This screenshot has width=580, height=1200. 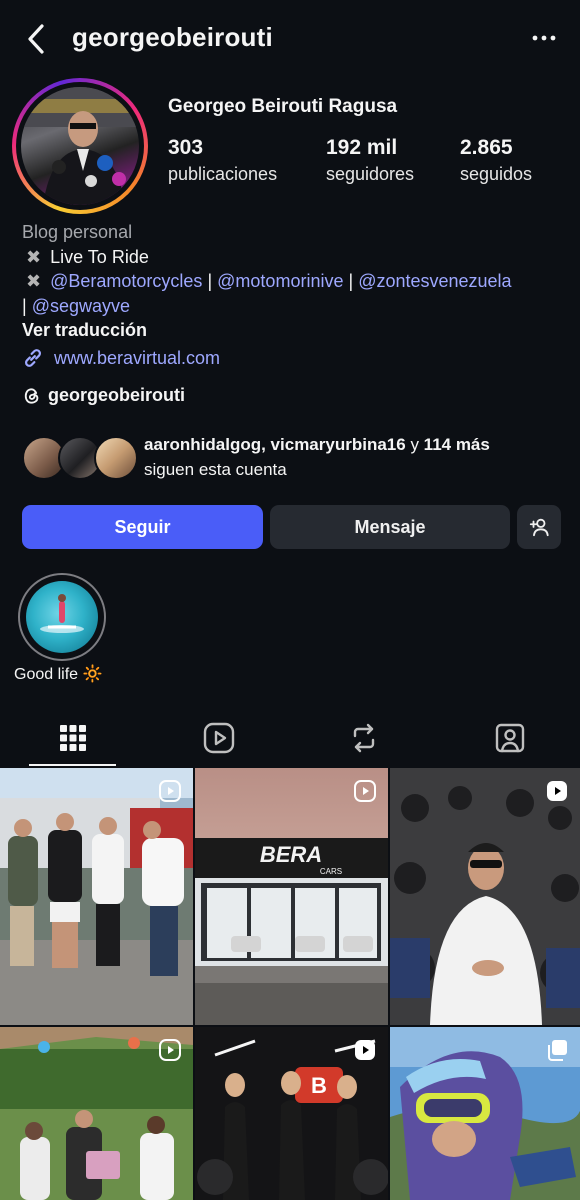 I want to click on following-stat: 2.865 seguidos, so click(x=496, y=160).